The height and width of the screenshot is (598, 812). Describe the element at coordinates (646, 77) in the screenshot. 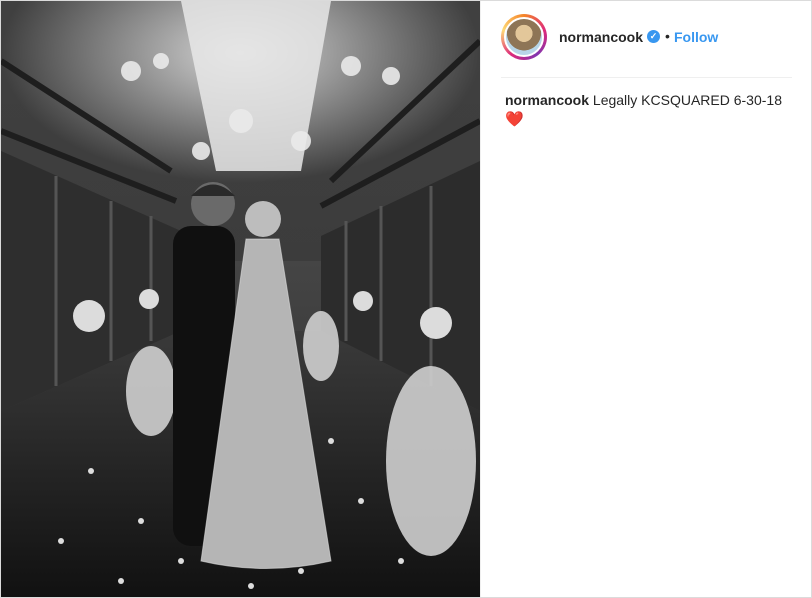

I see `header-divider` at that location.